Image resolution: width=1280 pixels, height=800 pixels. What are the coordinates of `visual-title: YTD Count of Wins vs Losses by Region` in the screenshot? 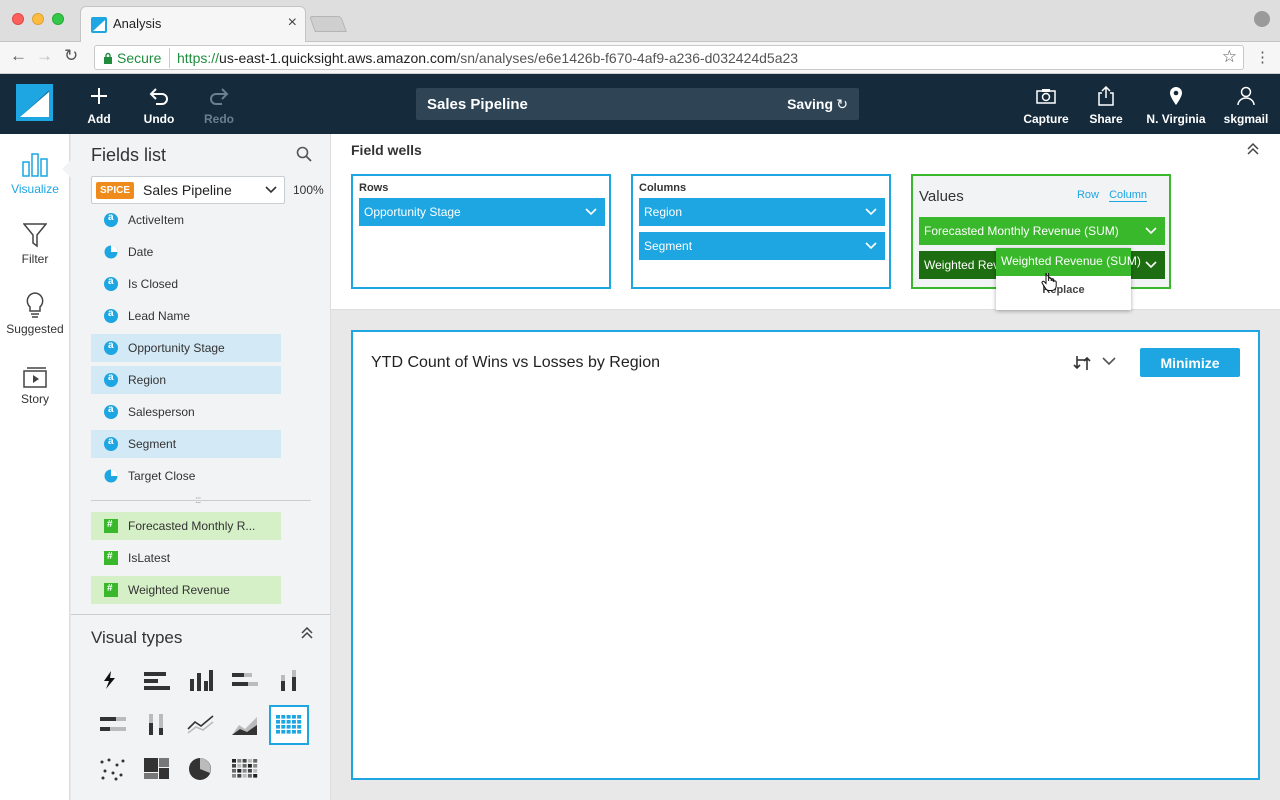 It's located at (515, 363).